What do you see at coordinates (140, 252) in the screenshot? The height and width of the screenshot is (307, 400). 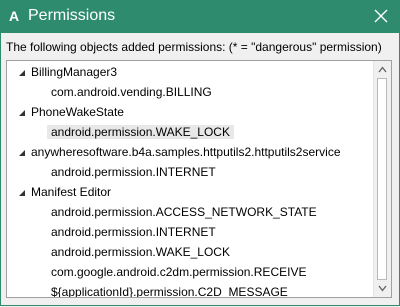 I see `tree-item: android.permission.WAKE_LOCK` at bounding box center [140, 252].